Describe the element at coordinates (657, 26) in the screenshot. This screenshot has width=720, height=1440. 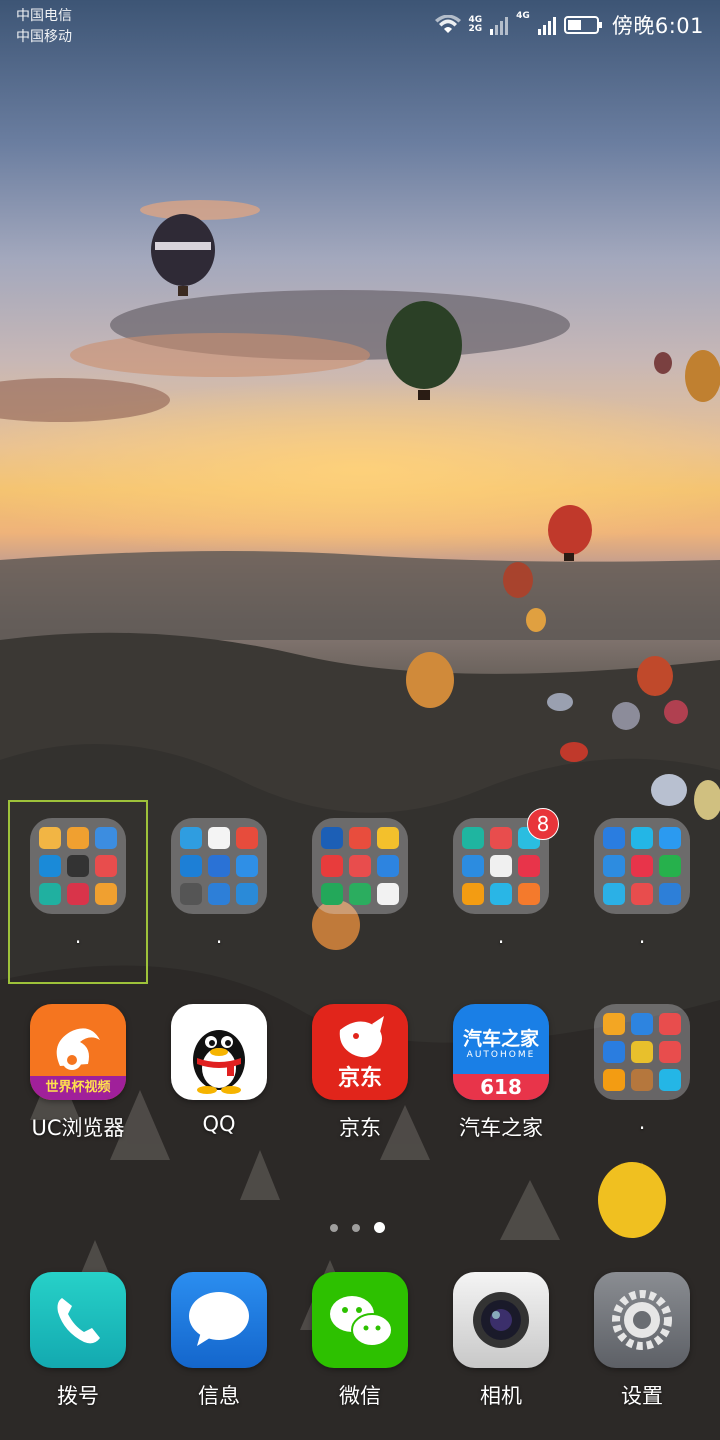
I see `clock: 傍晚6:01` at that location.